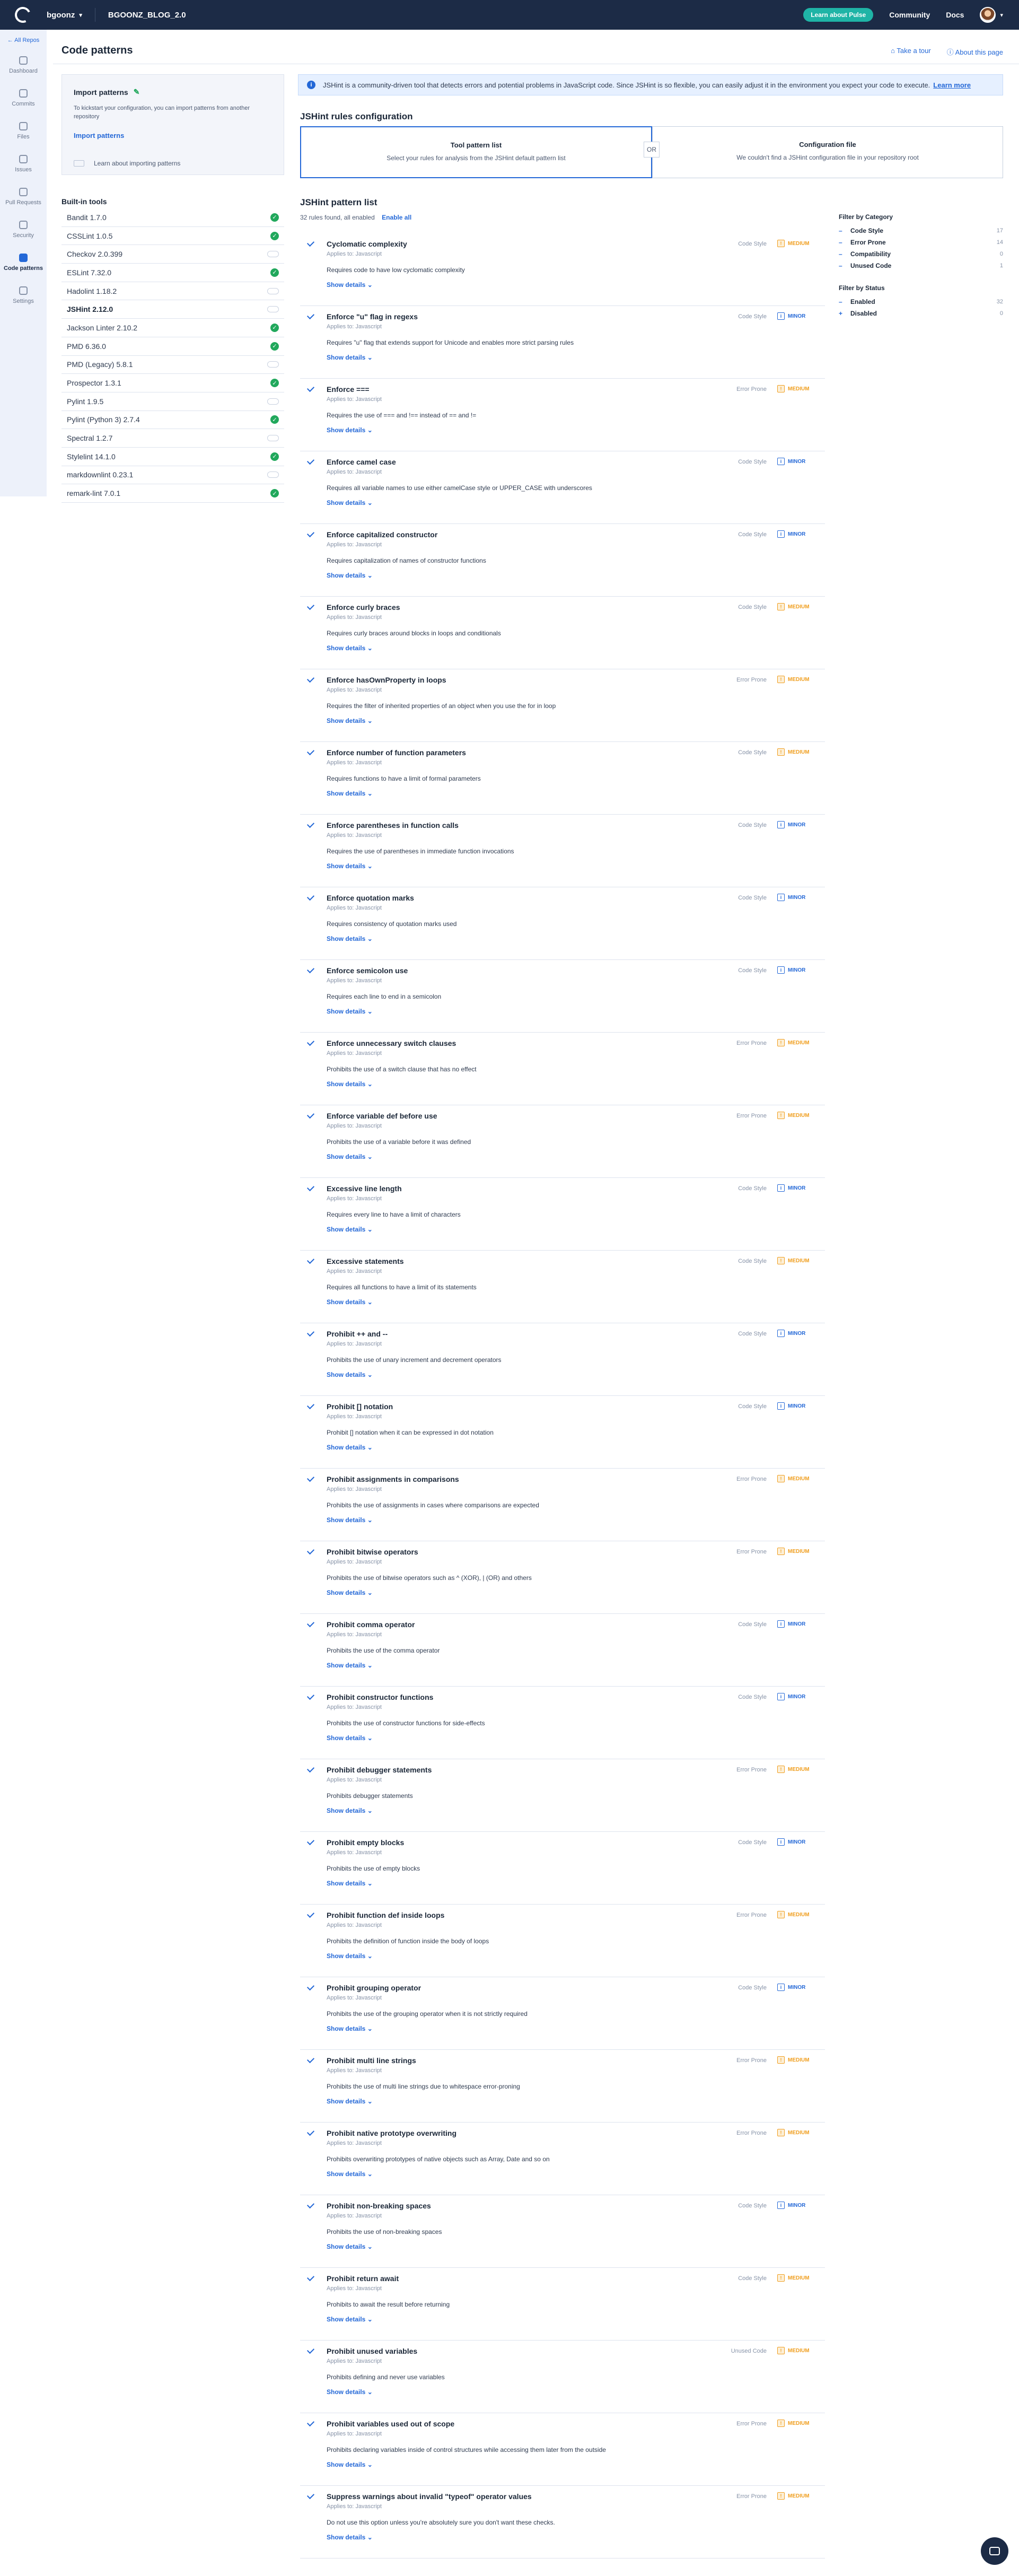 This screenshot has height=2576, width=1019. What do you see at coordinates (921, 254) in the screenshot?
I see `filter-category-compatibility: – Compatibility 0` at bounding box center [921, 254].